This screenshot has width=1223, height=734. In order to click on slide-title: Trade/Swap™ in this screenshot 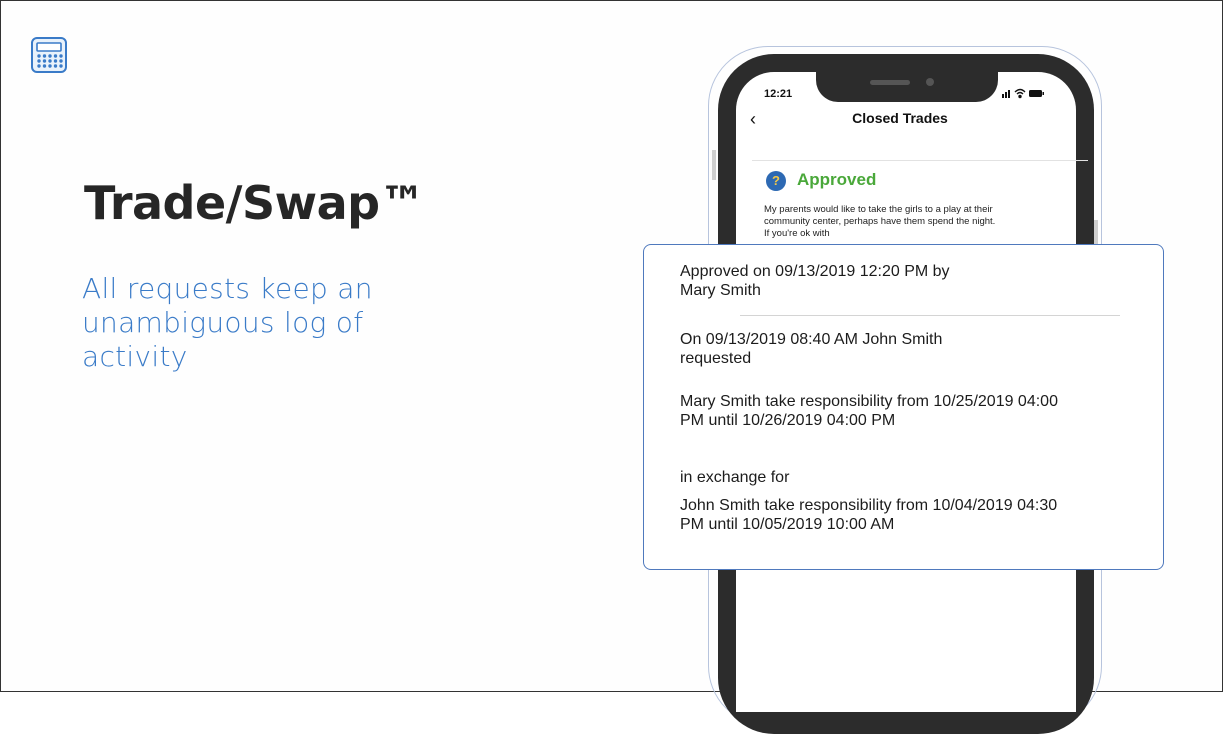, I will do `click(255, 203)`.